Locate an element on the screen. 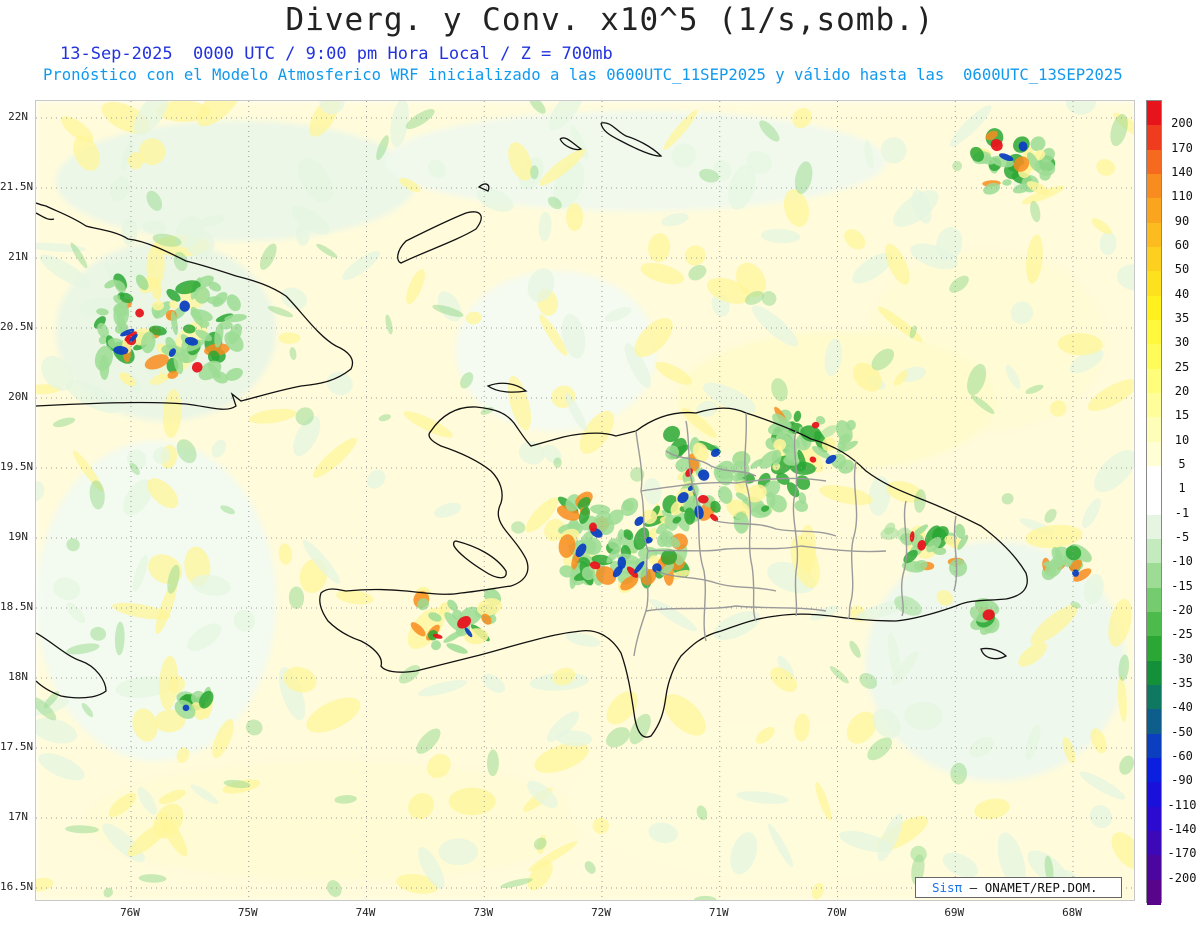 The height and width of the screenshot is (927, 1200). colorbar-label: -110 is located at coordinates (1182, 804).